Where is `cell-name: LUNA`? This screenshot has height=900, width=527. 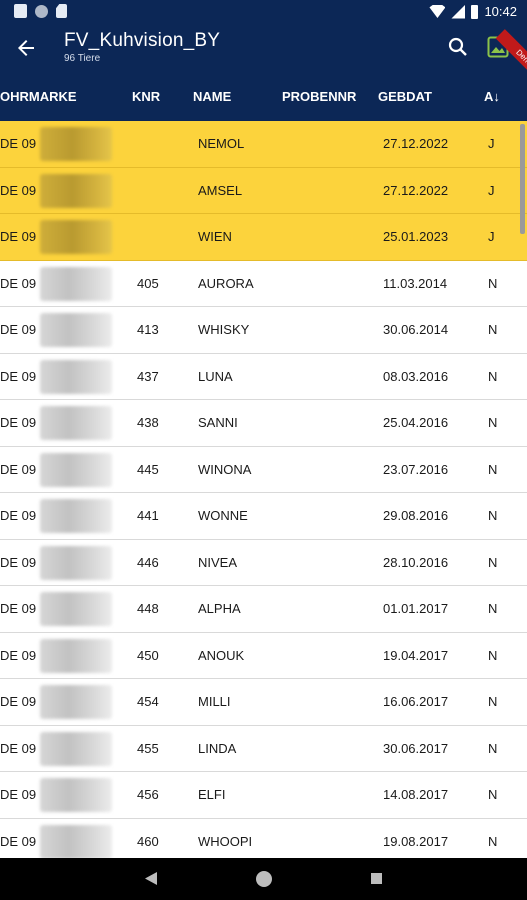
cell-name: LUNA is located at coordinates (215, 376).